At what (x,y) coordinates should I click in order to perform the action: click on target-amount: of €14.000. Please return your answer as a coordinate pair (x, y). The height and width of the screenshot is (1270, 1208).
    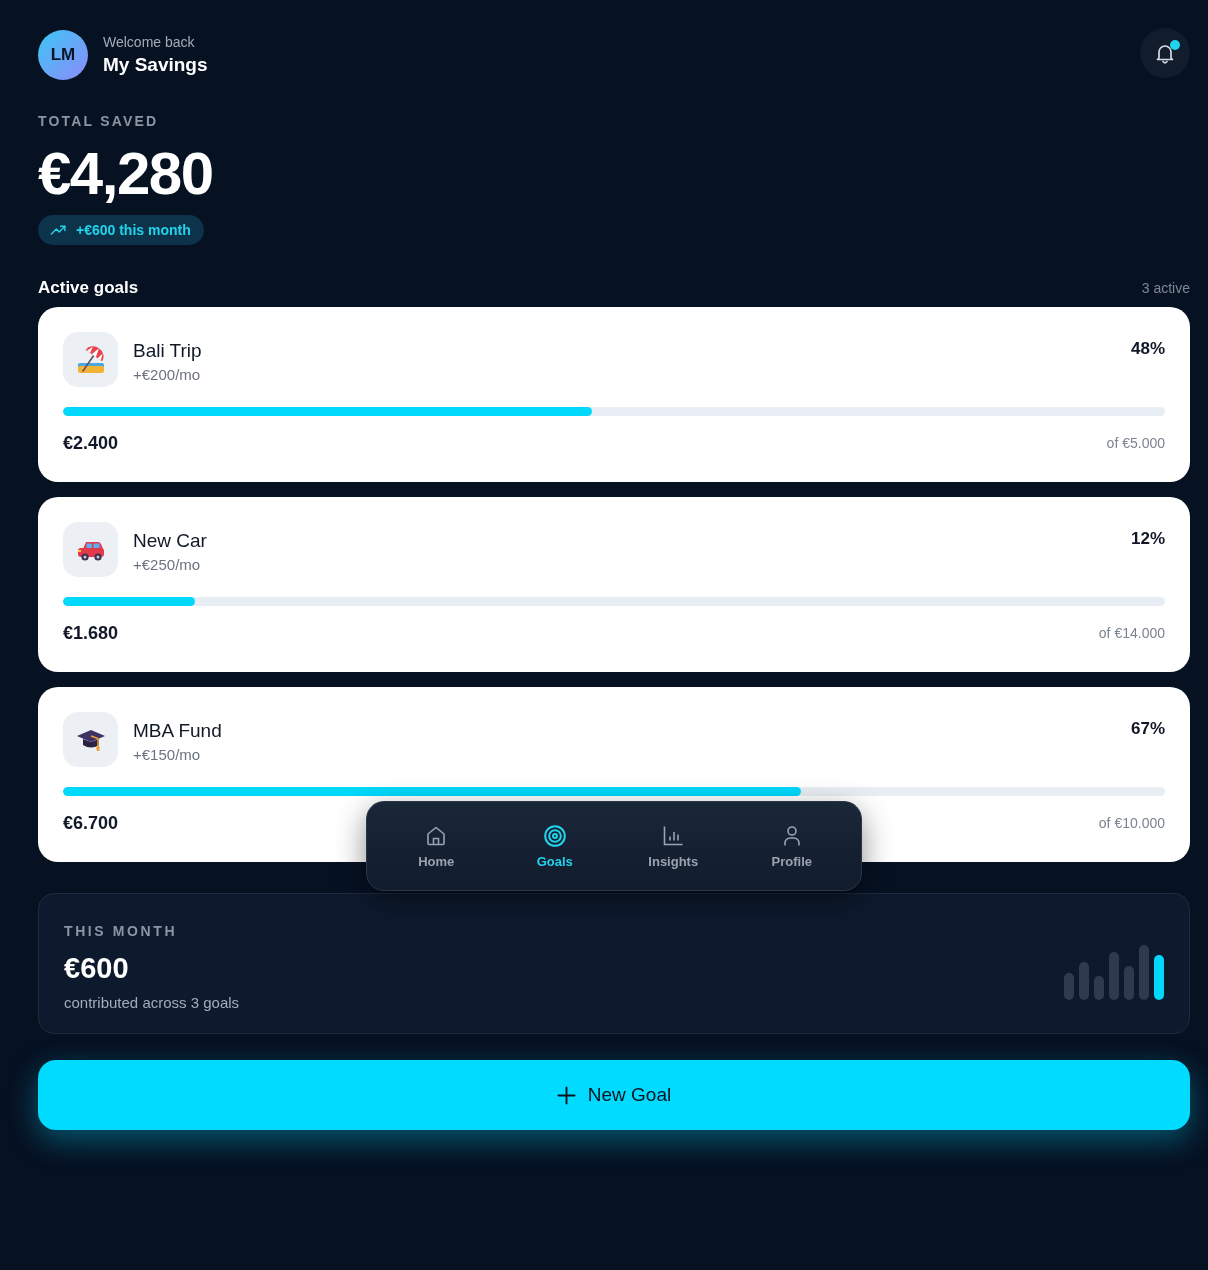
    Looking at the image, I should click on (1131, 633).